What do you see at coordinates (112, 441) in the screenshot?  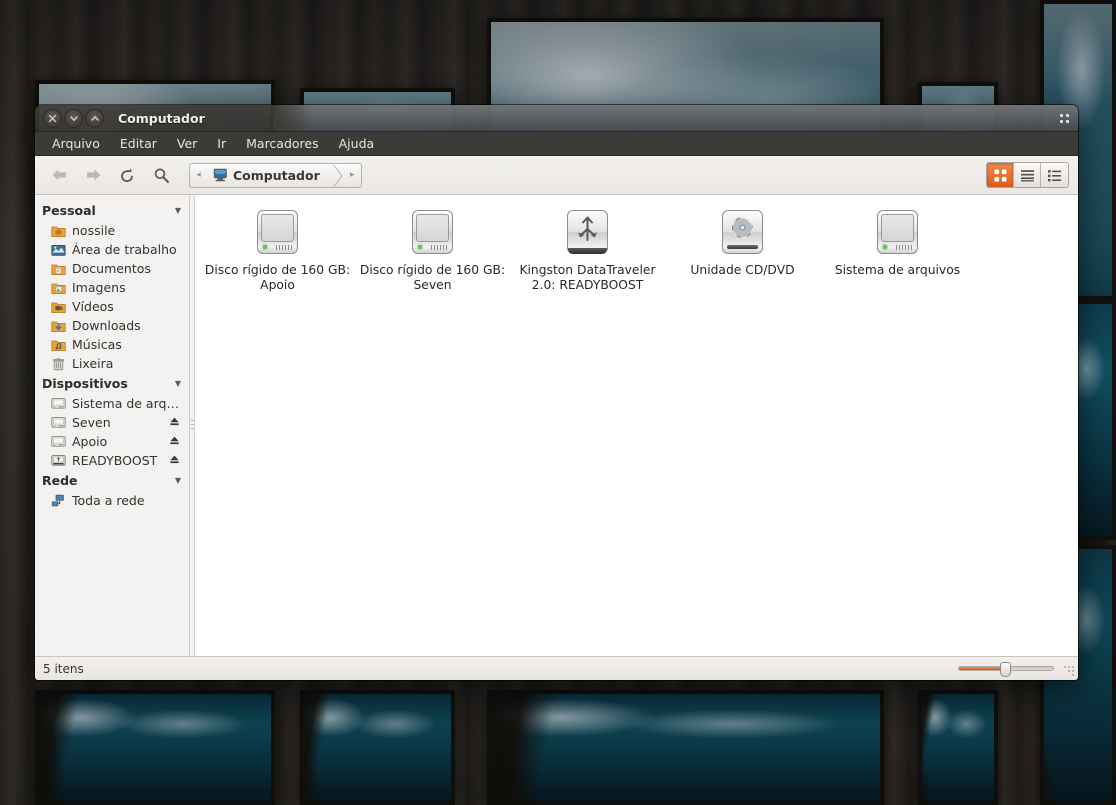 I see `sidebar-item-apoio: Apoio` at bounding box center [112, 441].